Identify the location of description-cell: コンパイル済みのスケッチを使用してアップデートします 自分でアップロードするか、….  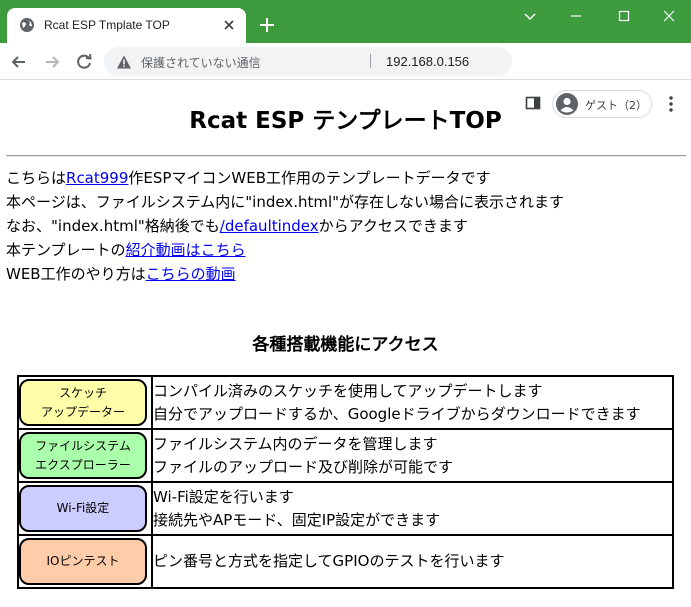
(412, 402).